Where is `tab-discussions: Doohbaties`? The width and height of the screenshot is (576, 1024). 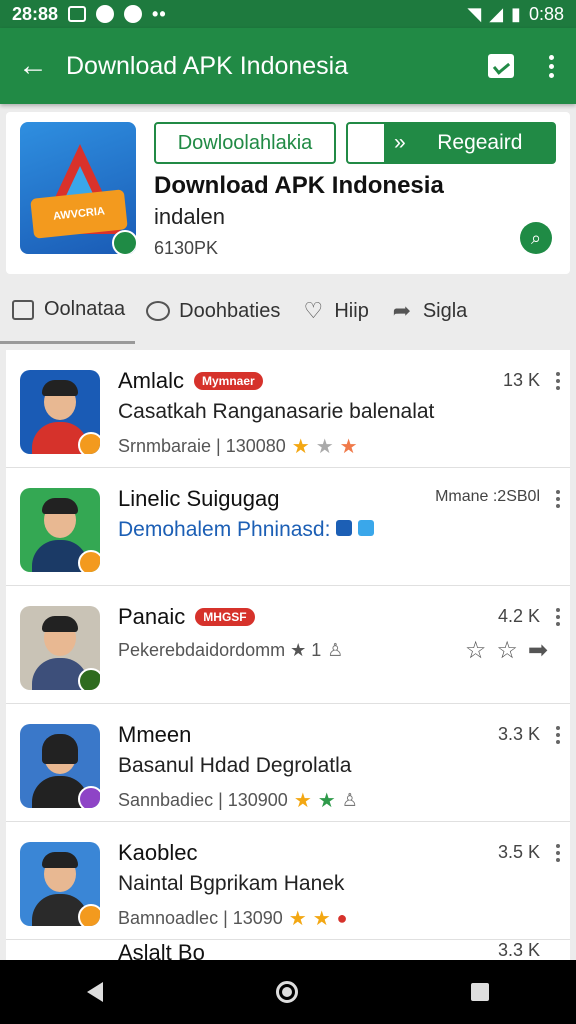
tab-discussions: Doohbaties is located at coordinates (212, 311).